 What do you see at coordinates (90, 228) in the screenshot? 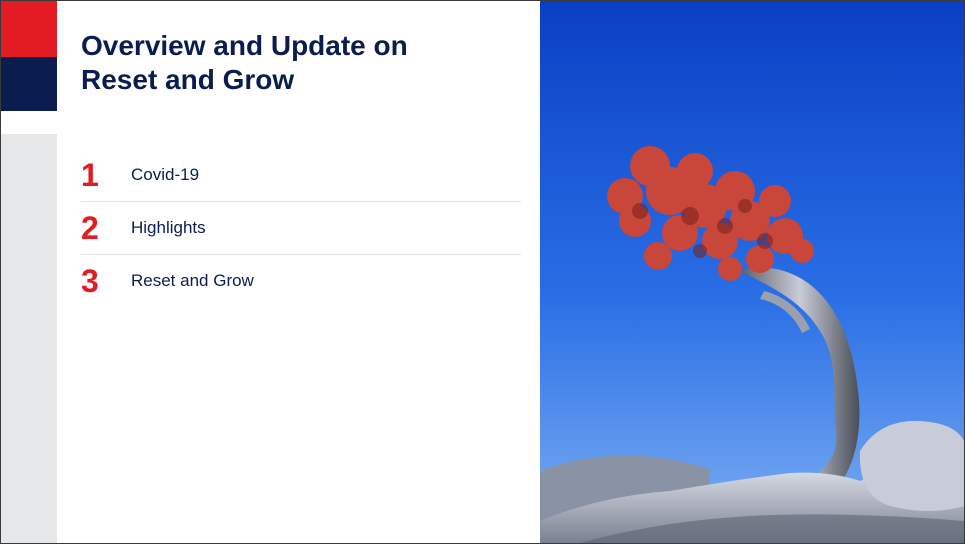
I see `agenda-number: 2` at bounding box center [90, 228].